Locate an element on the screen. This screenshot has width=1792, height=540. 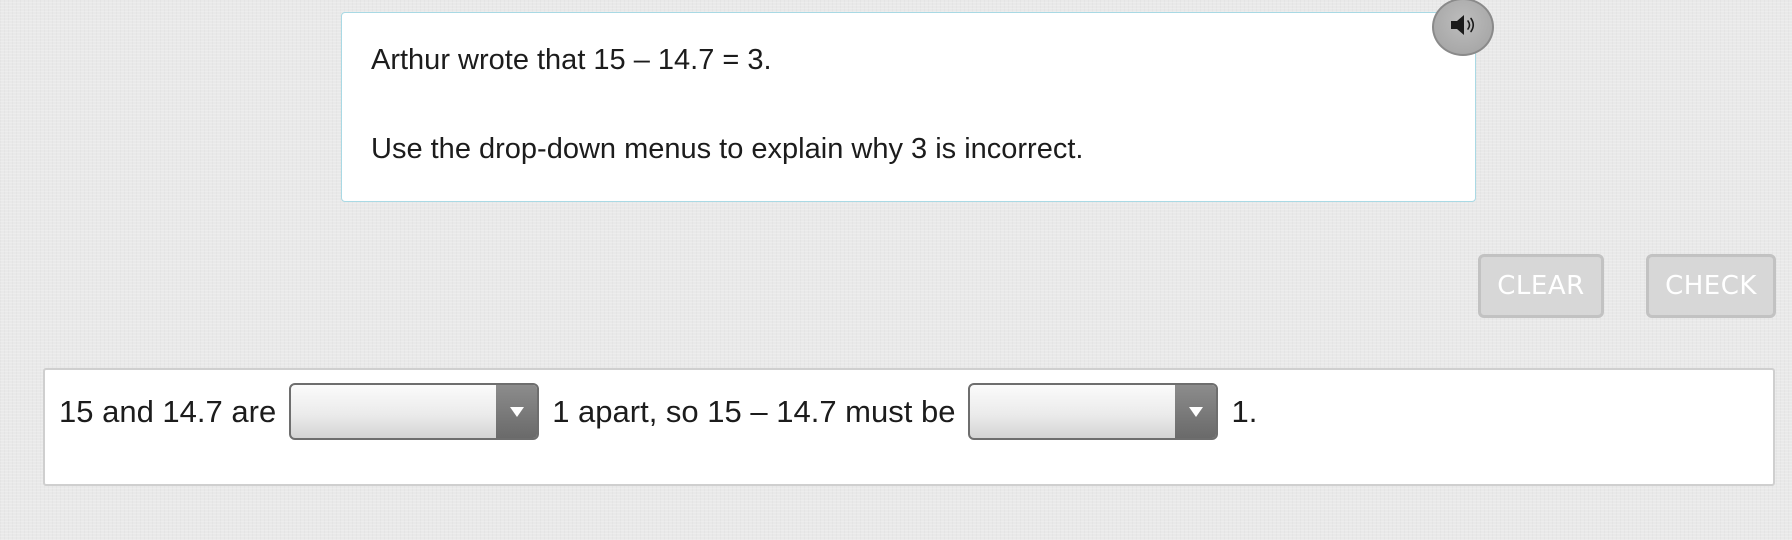
audio-button is located at coordinates (1463, 28).